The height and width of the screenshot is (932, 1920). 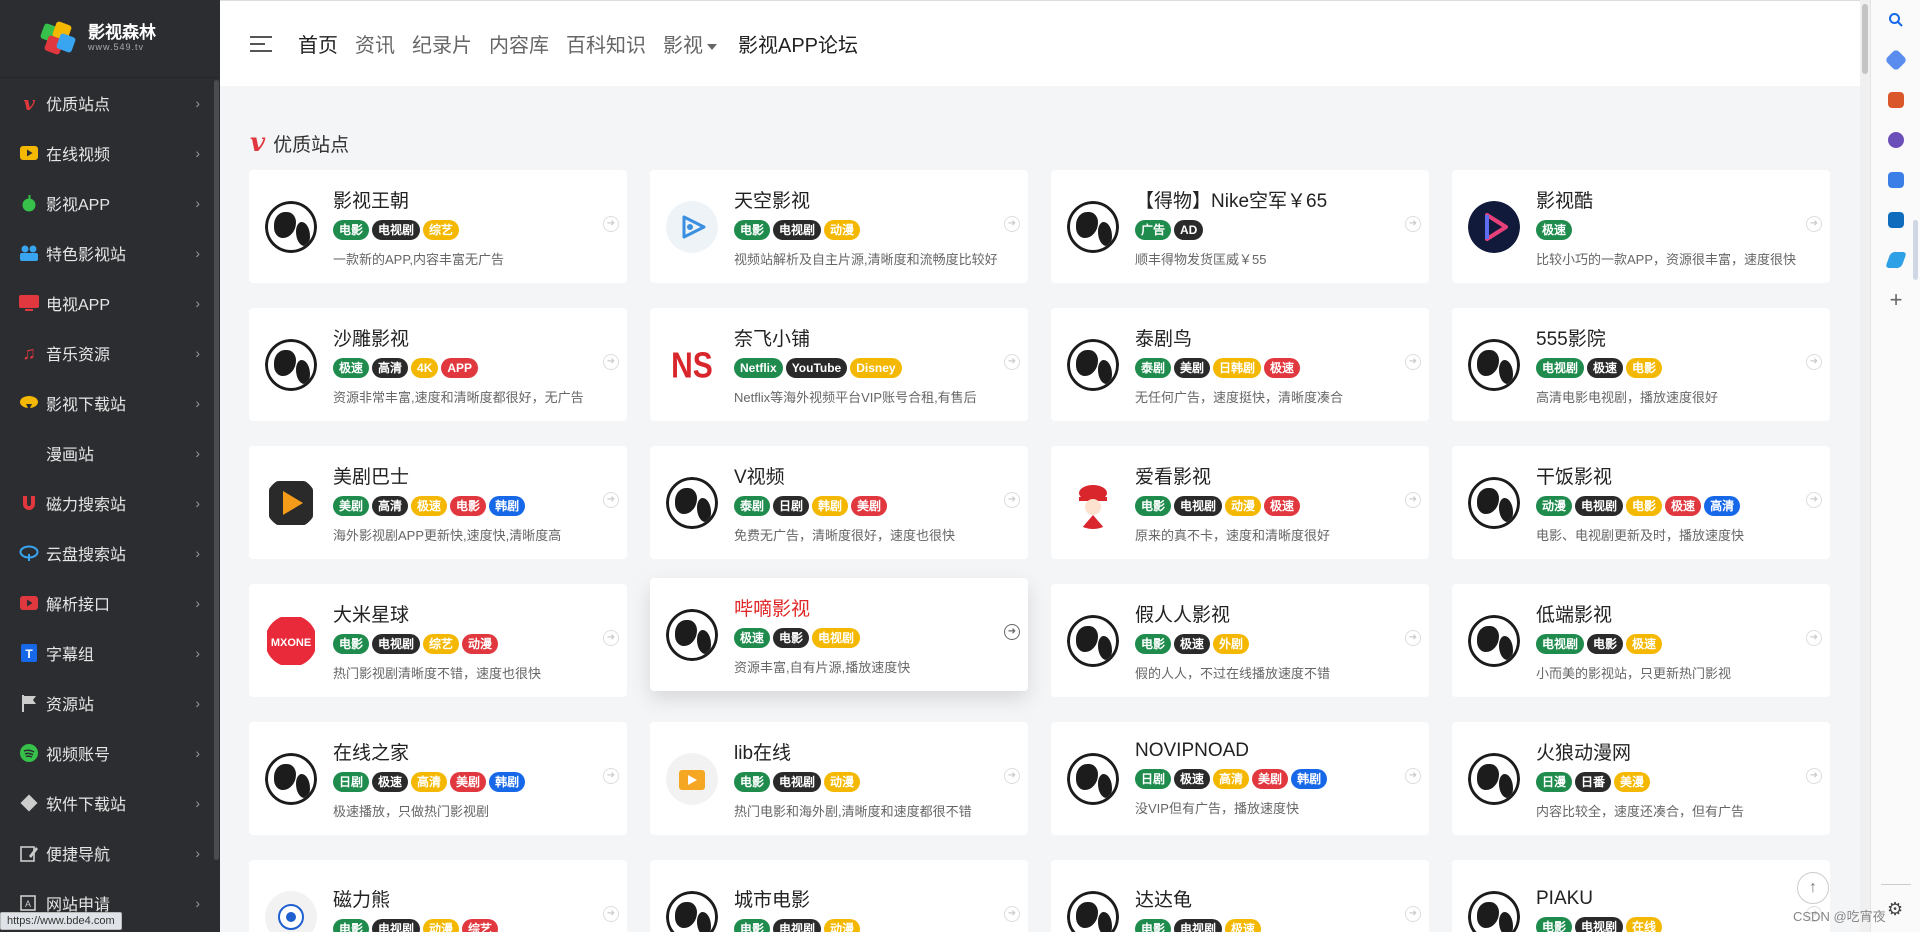 I want to click on site-card: V视频 泰剧 日剧 韩剧 美剧 免费无广告，清晰度很好，速度也很快 ➜, so click(x=839, y=502).